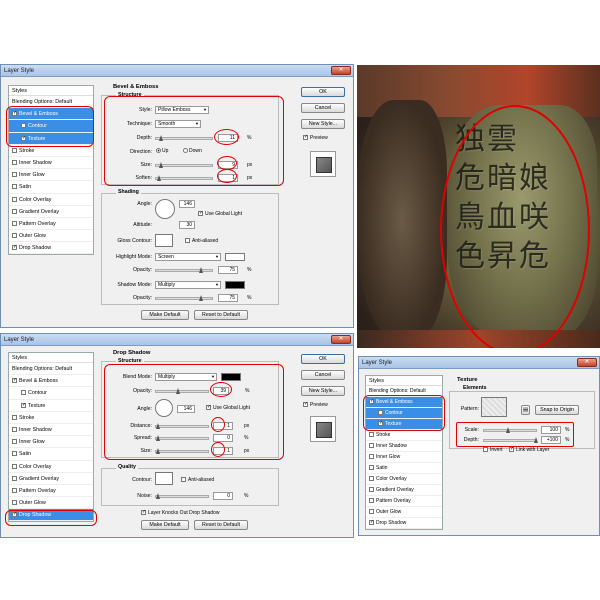  What do you see at coordinates (184, 178) in the screenshot?
I see `soften-slider` at bounding box center [184, 178].